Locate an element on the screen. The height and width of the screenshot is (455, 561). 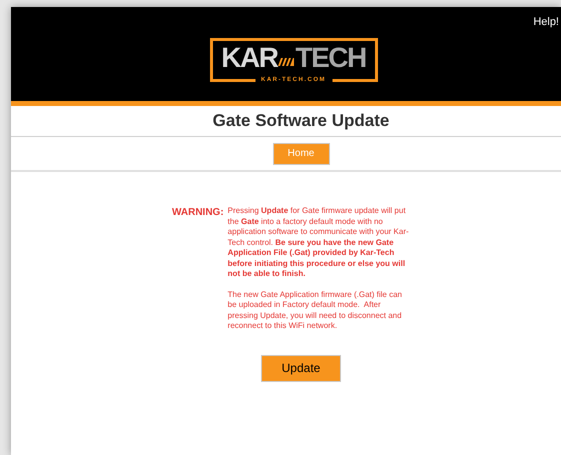
help-link: Help! is located at coordinates (546, 22).